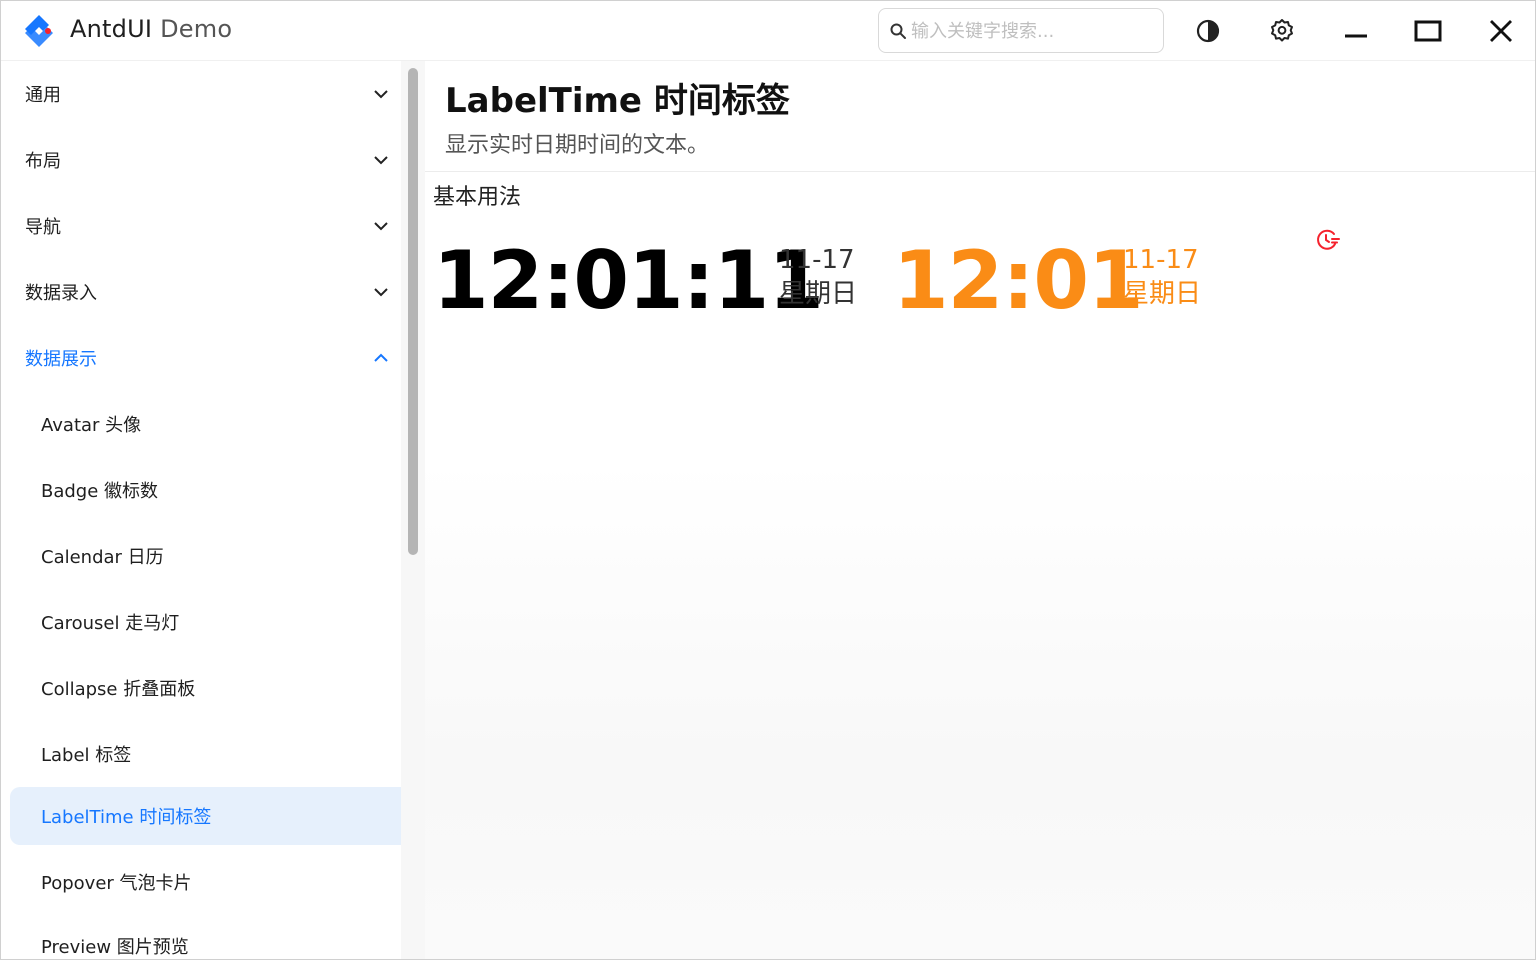  What do you see at coordinates (201, 556) in the screenshot?
I see `sidebar-item-calendar: Calendar 日历` at bounding box center [201, 556].